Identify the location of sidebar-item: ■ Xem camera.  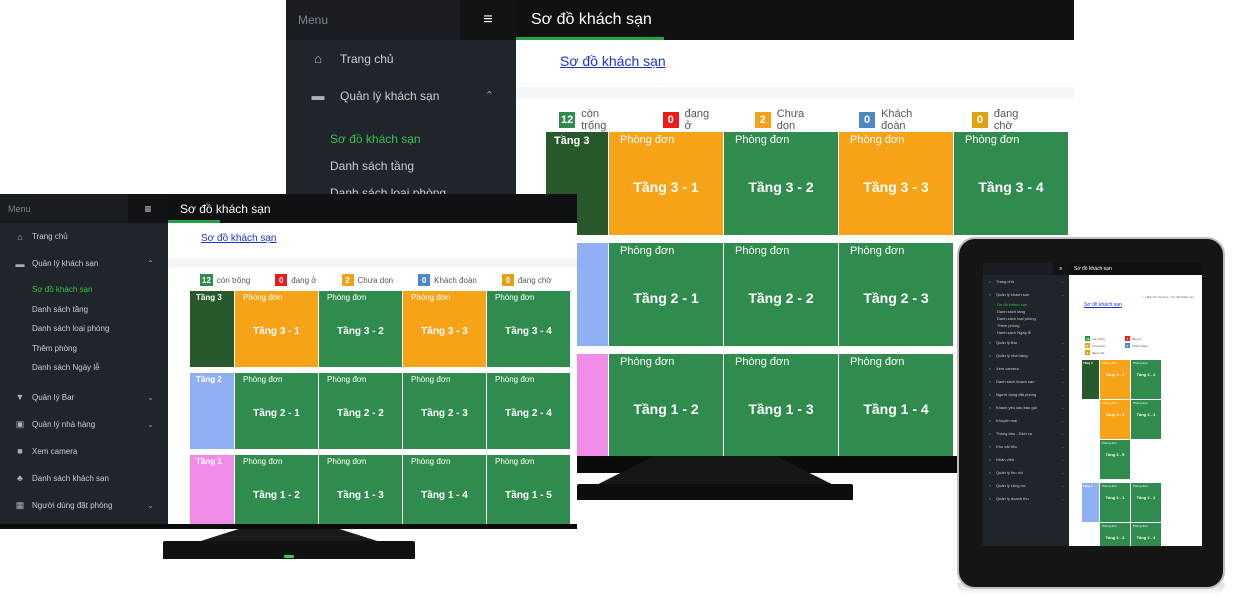
(84, 451).